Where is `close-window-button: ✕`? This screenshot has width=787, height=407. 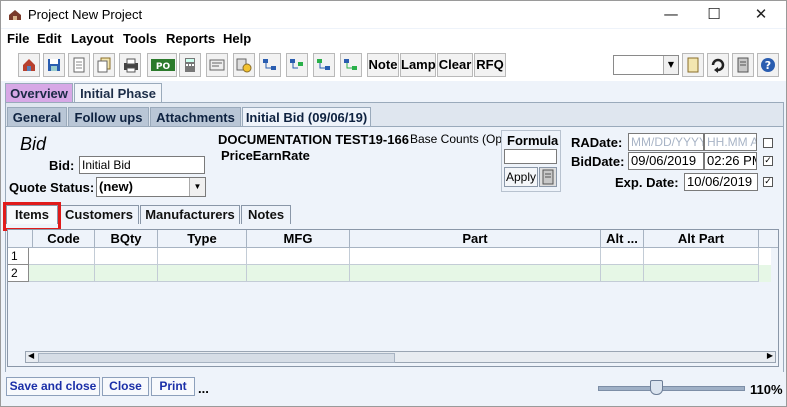
close-window-button: ✕ is located at coordinates (761, 15).